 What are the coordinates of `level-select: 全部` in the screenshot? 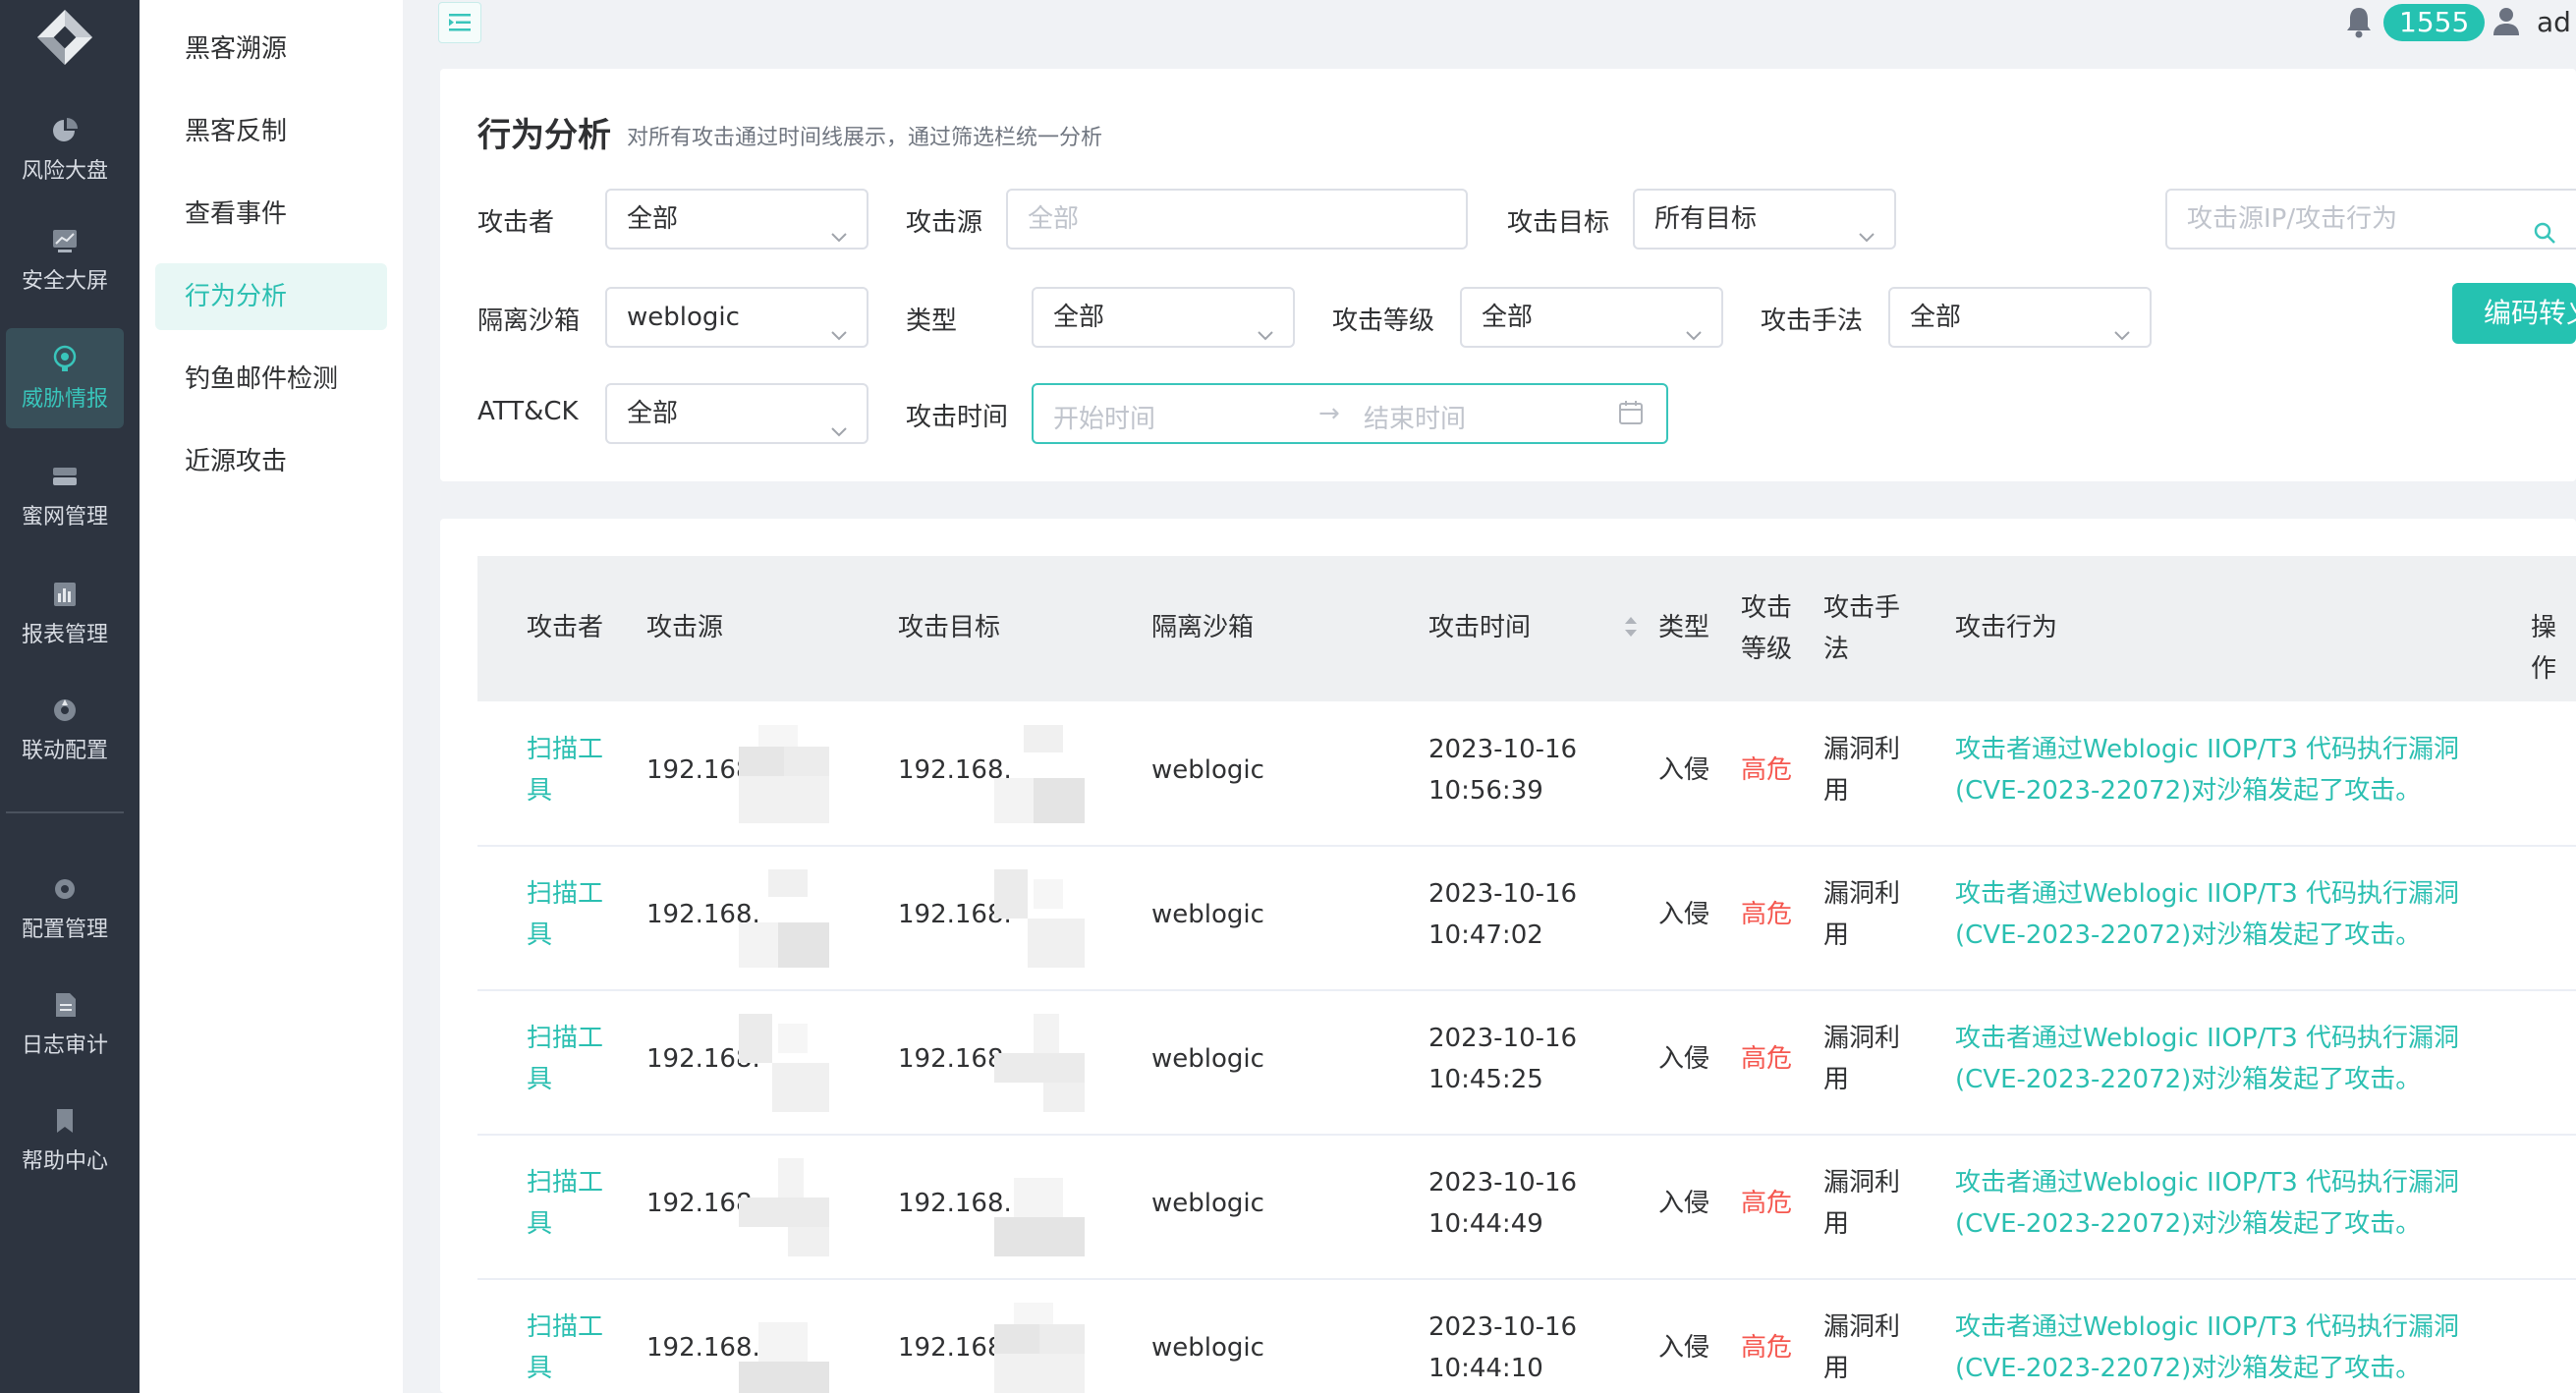 It's located at (1591, 318).